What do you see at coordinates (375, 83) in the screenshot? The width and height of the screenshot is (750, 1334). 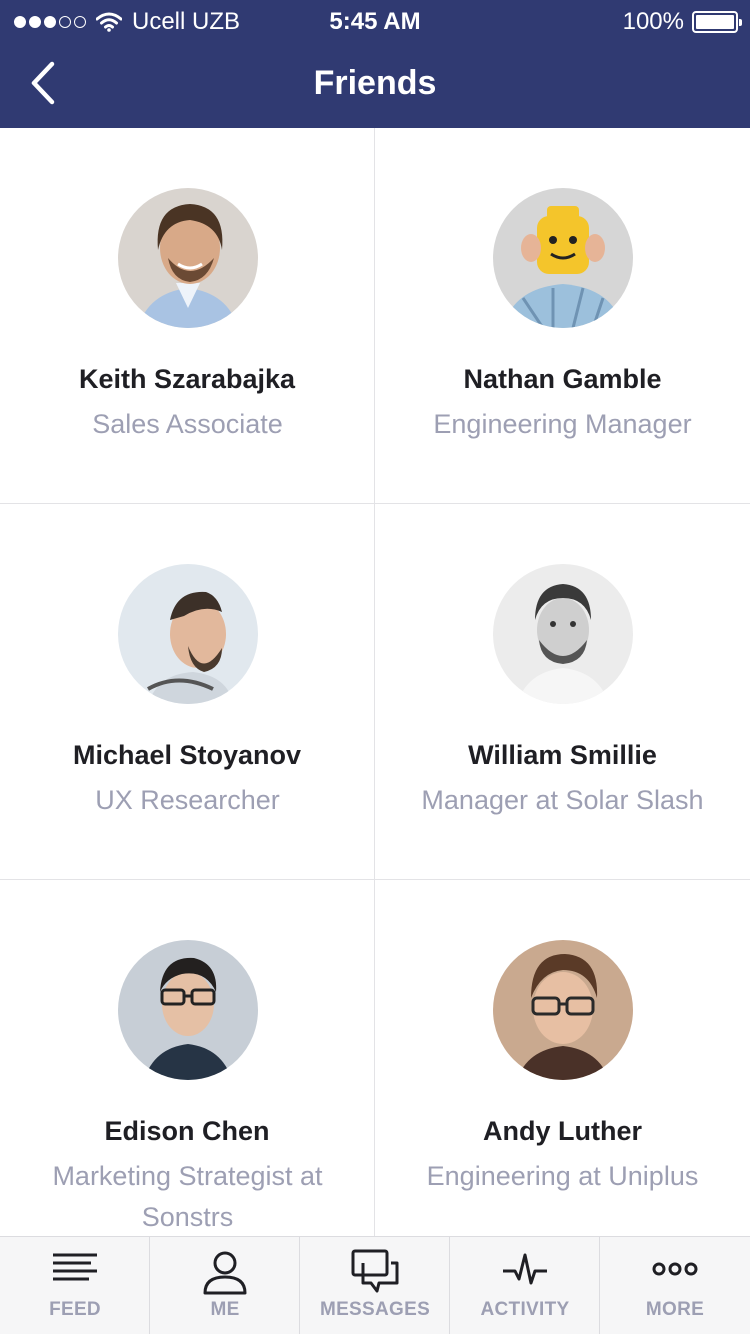 I see `page-title: Friends` at bounding box center [375, 83].